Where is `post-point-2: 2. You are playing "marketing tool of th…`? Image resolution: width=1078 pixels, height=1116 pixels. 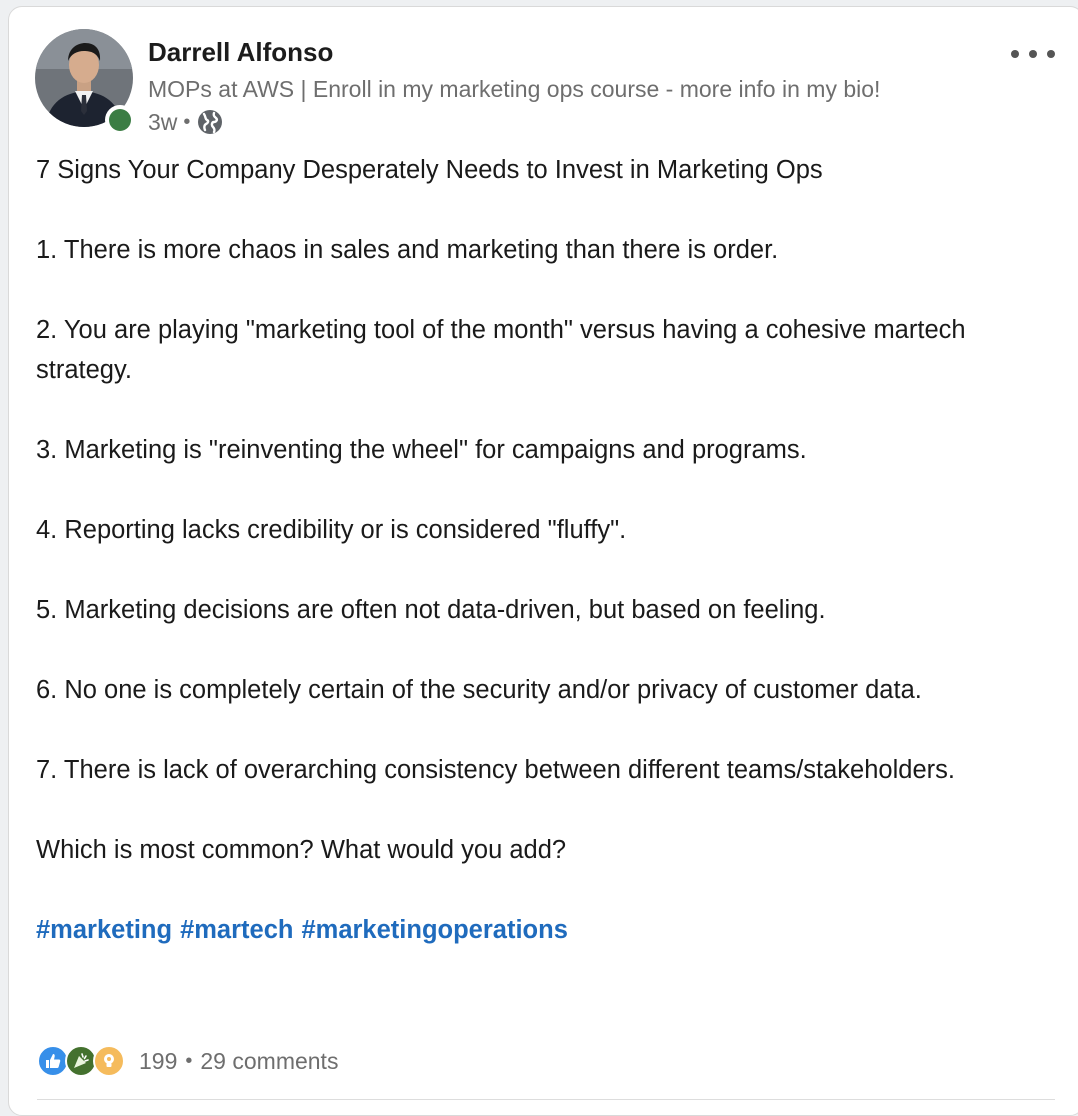
post-point-2: 2. You are playing "marketing tool of th… is located at coordinates (501, 350).